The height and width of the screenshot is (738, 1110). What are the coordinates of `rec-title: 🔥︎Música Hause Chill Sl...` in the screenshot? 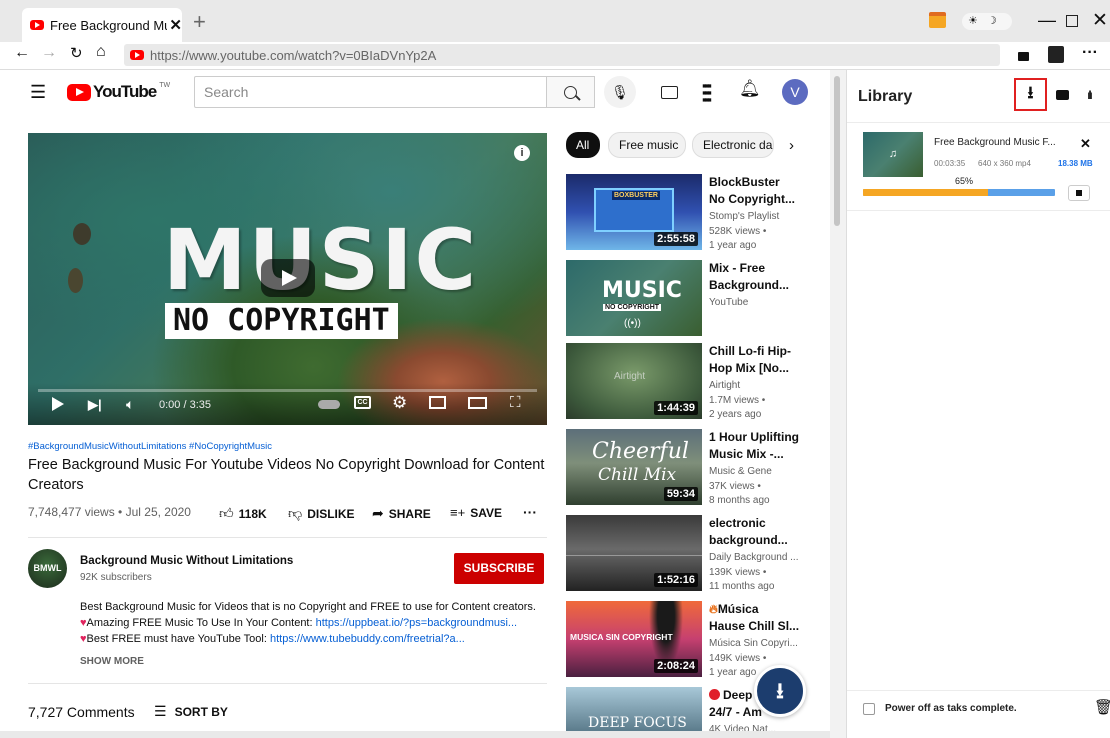 It's located at (756, 618).